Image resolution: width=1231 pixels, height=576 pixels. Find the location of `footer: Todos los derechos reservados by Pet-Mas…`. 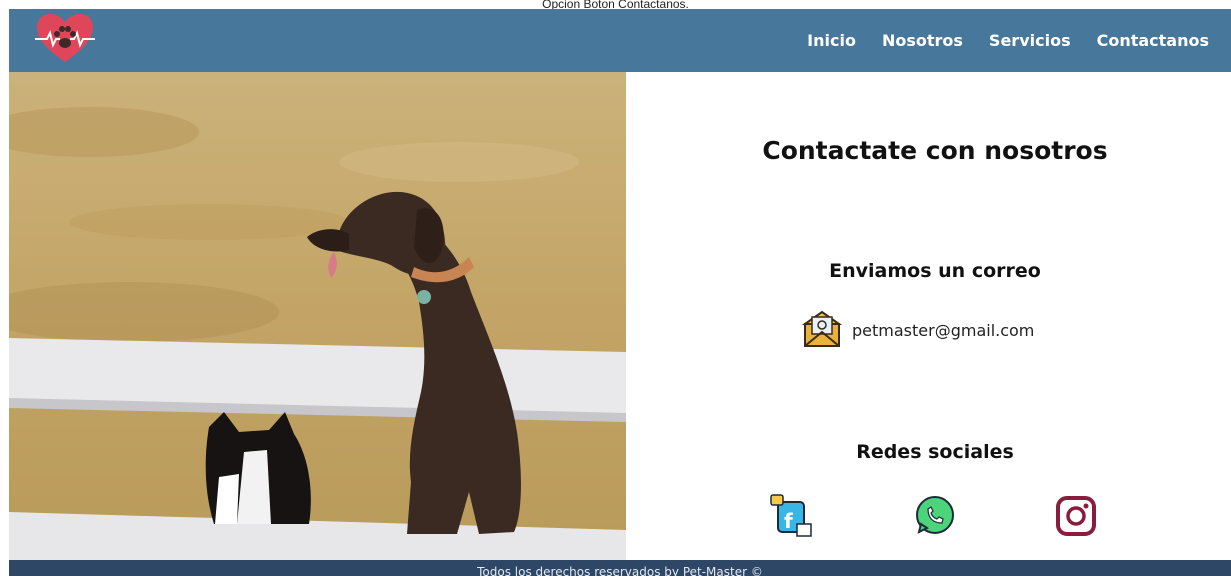

footer: Todos los derechos reservados by Pet-Mas… is located at coordinates (620, 568).